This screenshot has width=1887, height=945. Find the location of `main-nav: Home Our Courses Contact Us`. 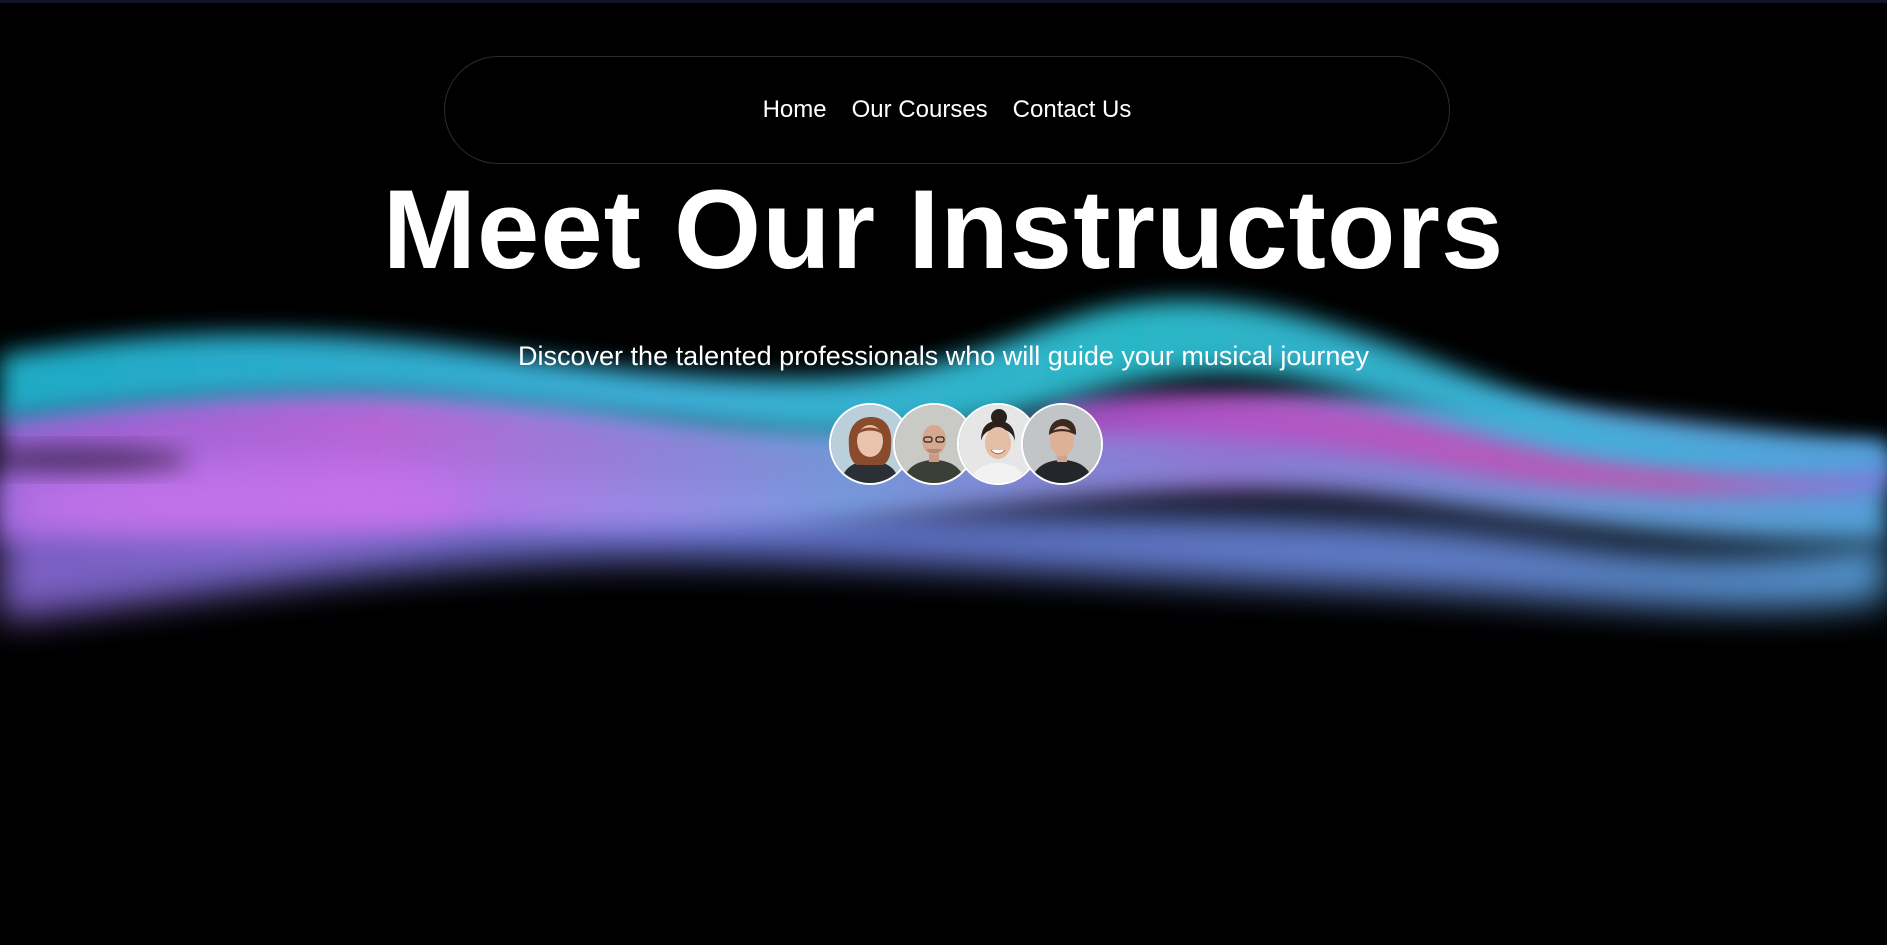

main-nav: Home Our Courses Contact Us is located at coordinates (947, 110).